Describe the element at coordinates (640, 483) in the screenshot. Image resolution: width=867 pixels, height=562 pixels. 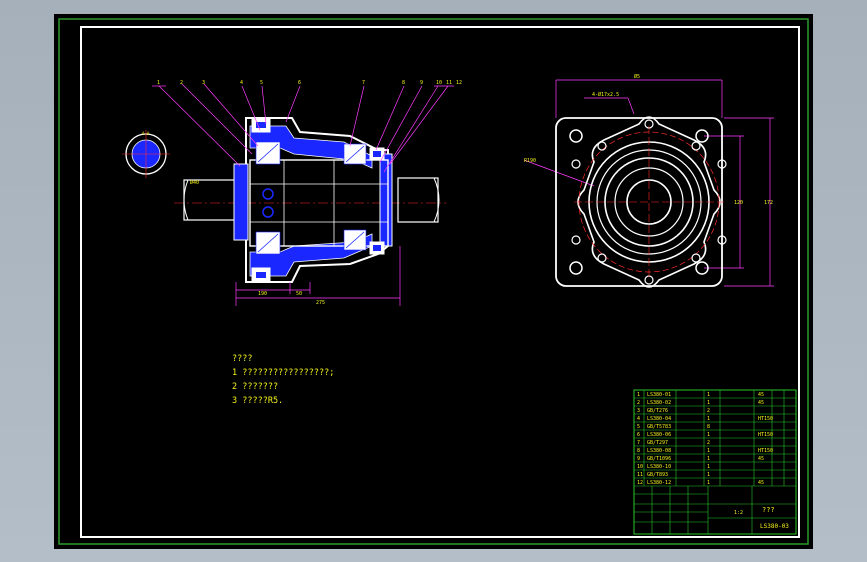
I see `svg-text: 12` at that location.